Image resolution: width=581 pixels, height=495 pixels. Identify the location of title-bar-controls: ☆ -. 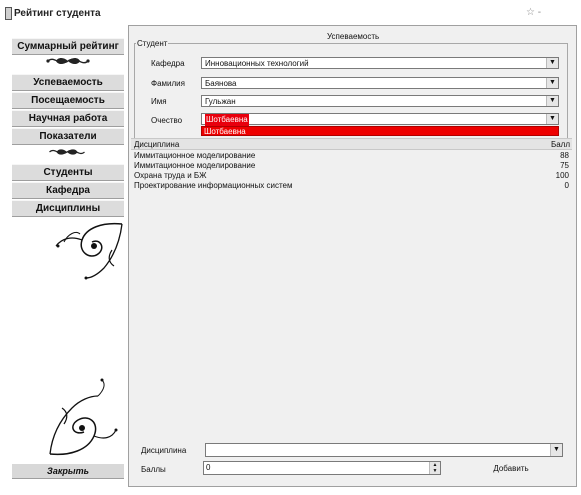
(533, 12).